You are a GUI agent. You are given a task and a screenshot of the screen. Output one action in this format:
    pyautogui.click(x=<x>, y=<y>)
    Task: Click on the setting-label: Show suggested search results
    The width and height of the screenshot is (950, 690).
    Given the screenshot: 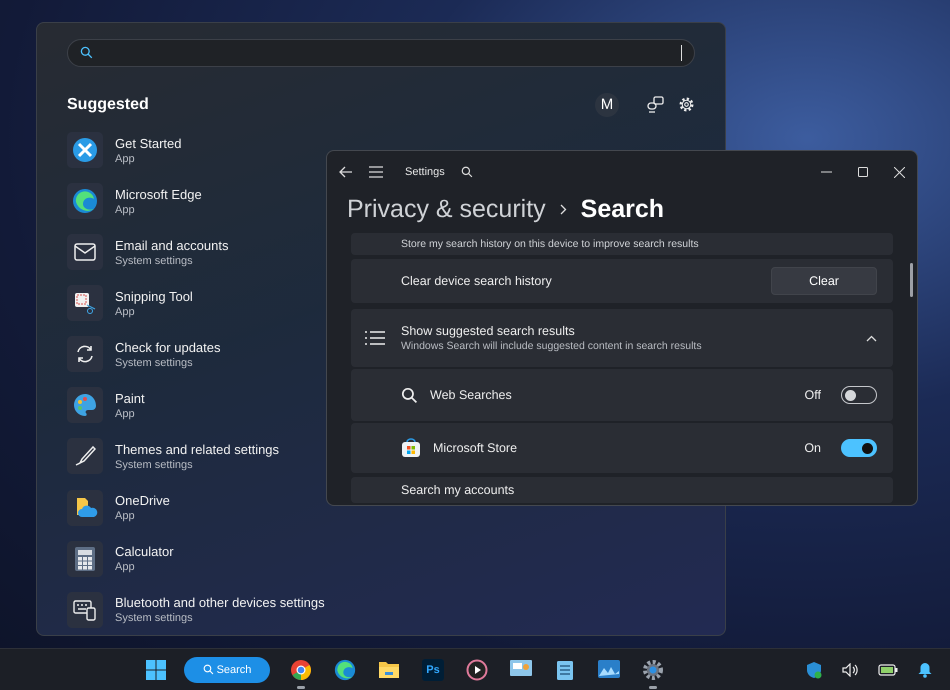 What is the action you would take?
    pyautogui.click(x=488, y=331)
    